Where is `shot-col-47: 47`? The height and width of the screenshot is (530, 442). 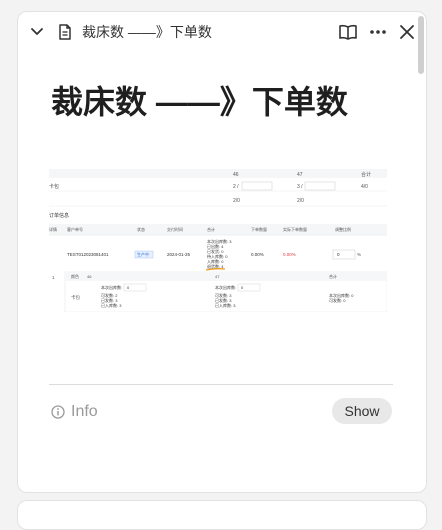
shot-col-47: 47 is located at coordinates (300, 175).